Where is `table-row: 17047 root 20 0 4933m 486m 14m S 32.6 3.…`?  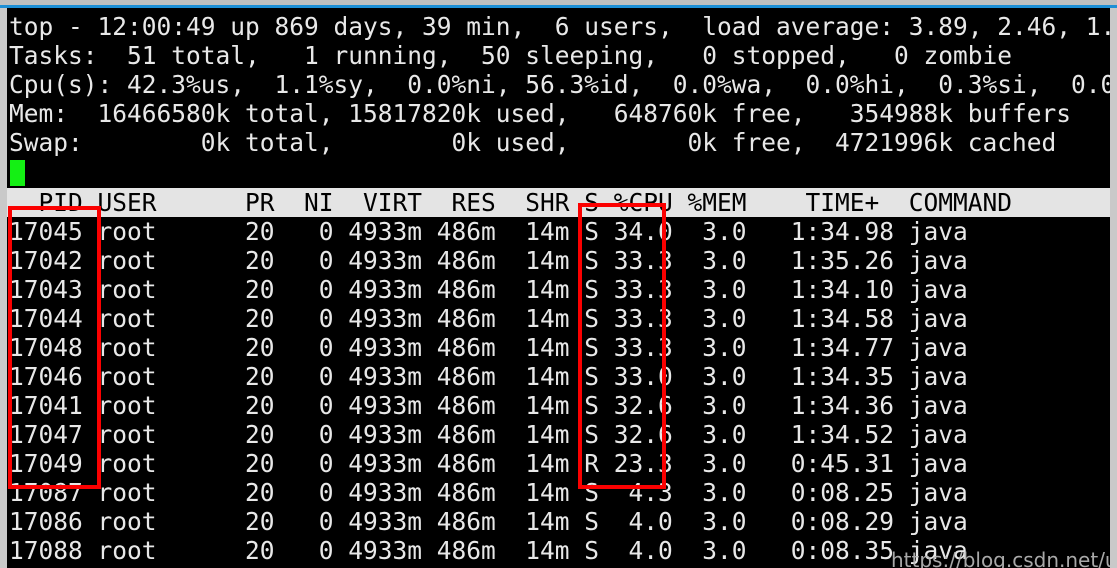
table-row: 17047 root 20 0 4933m 486m 14m S 32.6 3.… is located at coordinates (488, 434).